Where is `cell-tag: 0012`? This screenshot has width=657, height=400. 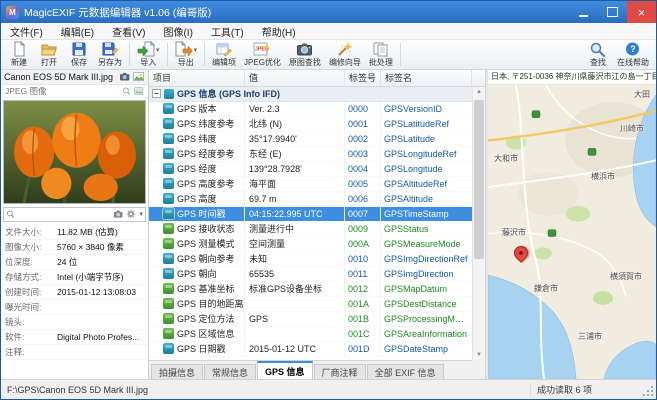
cell-tag: 0012 is located at coordinates (363, 288).